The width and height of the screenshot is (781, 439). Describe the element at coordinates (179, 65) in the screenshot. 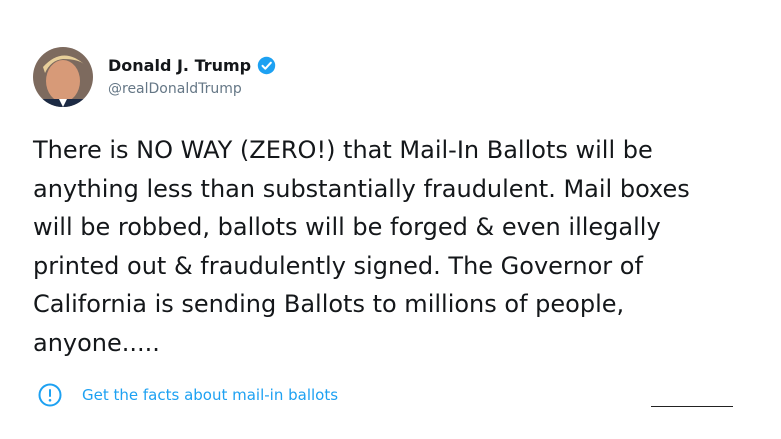

I see `author-name: Donald J. Trump` at that location.